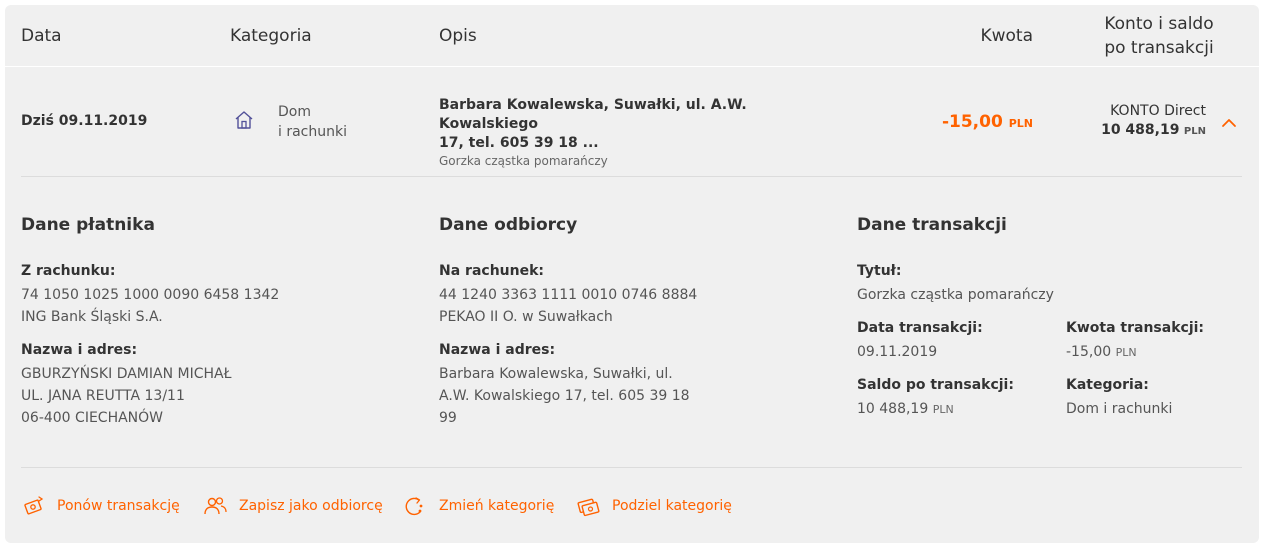 The height and width of the screenshot is (543, 1268). I want to click on category-line2: i rachunki, so click(312, 132).